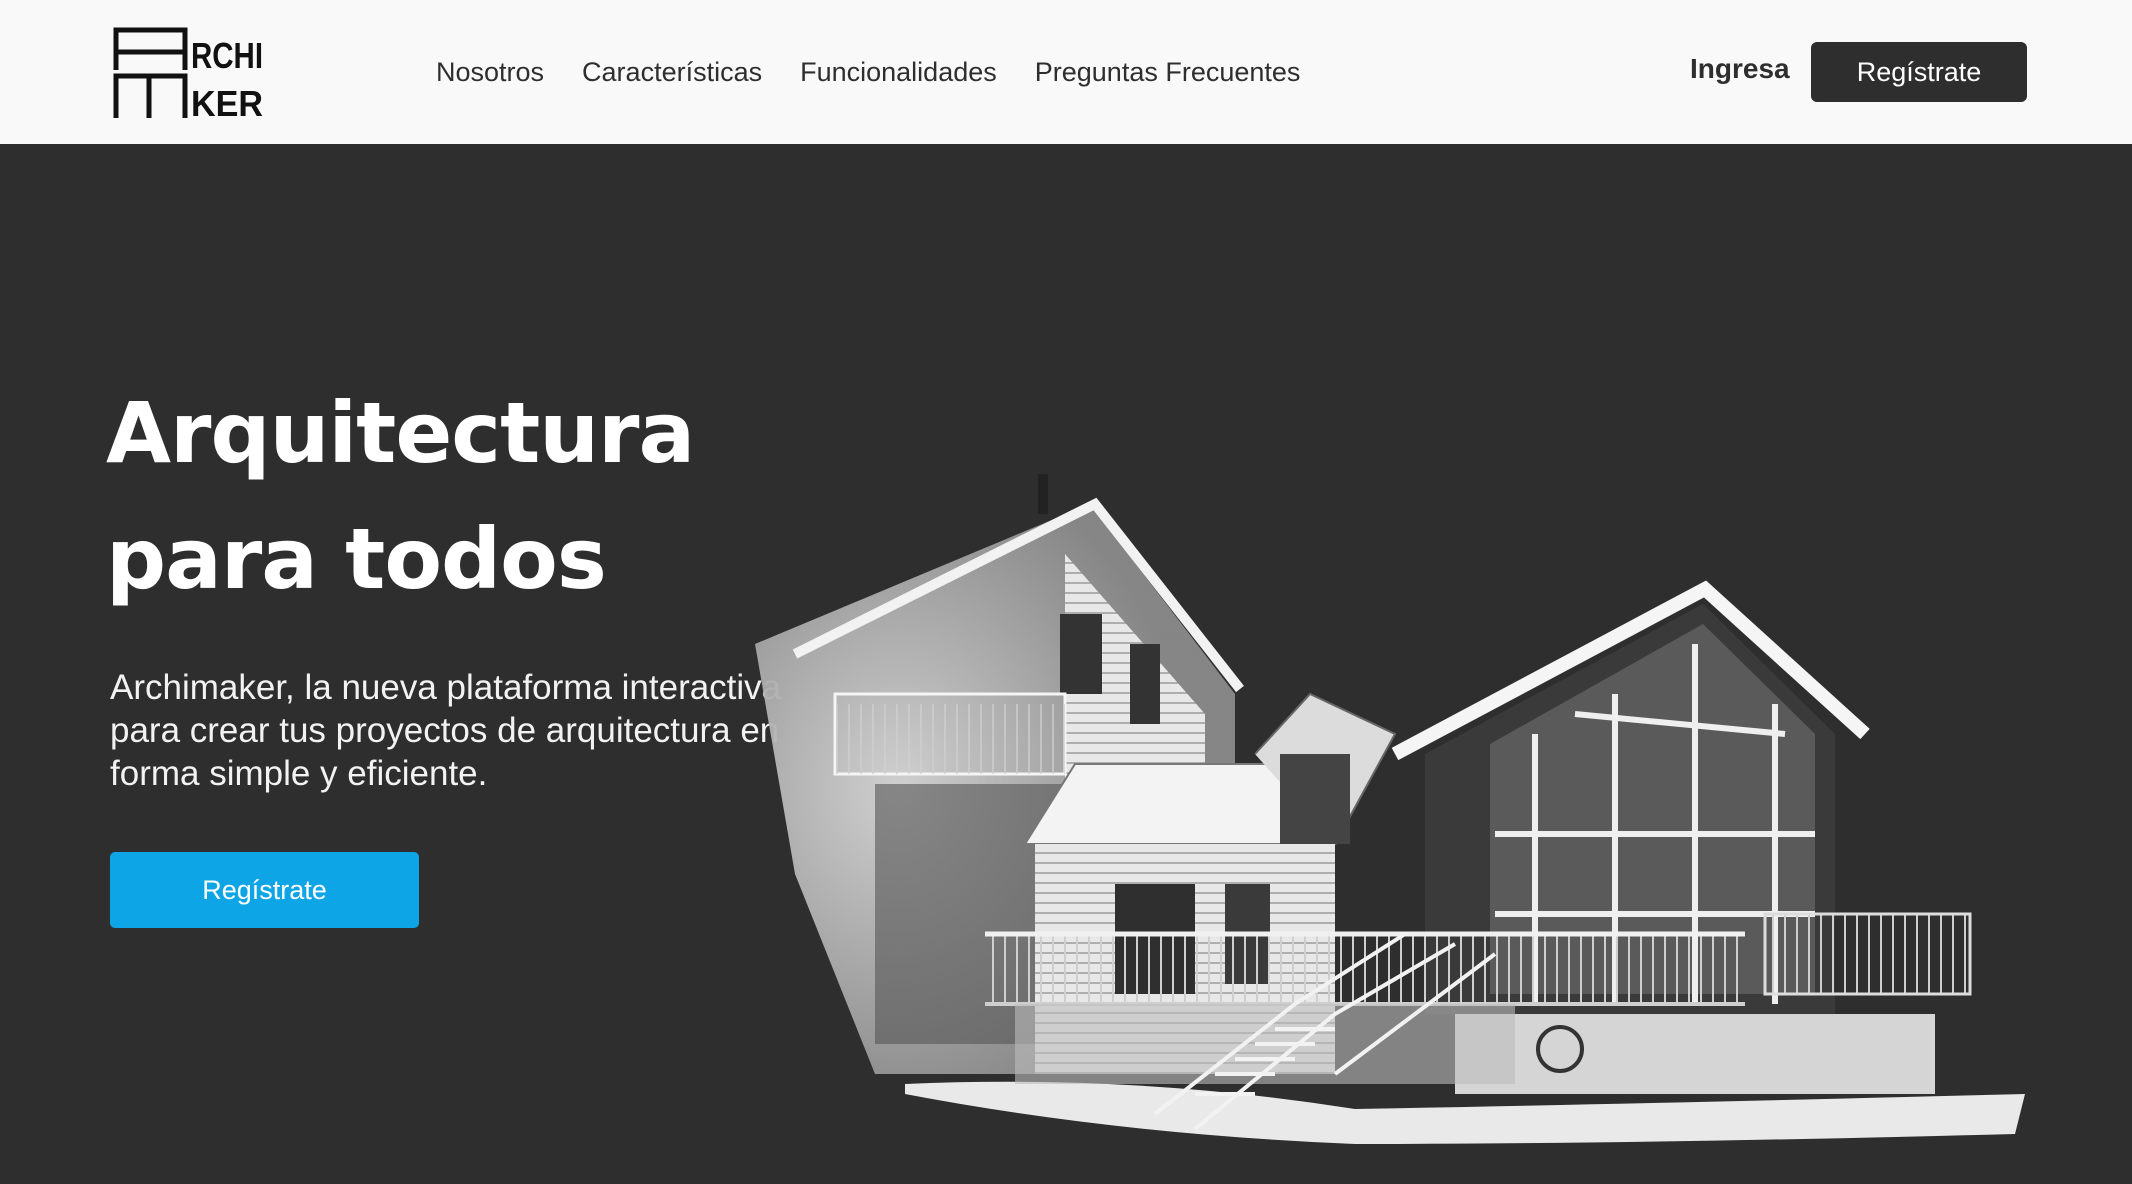 This screenshot has height=1184, width=2132. I want to click on hero-signup-button: Regístrate, so click(264, 890).